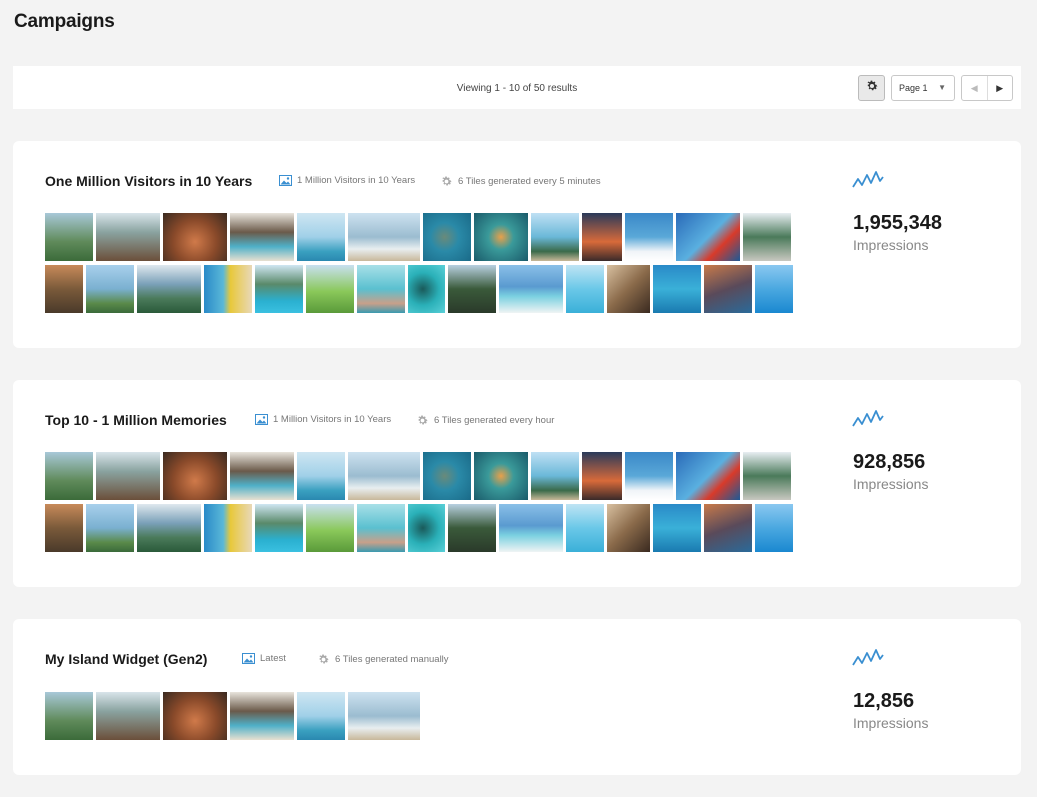 Image resolution: width=1037 pixels, height=797 pixels. Describe the element at coordinates (897, 223) in the screenshot. I see `impressions-value: 1,955,348` at that location.